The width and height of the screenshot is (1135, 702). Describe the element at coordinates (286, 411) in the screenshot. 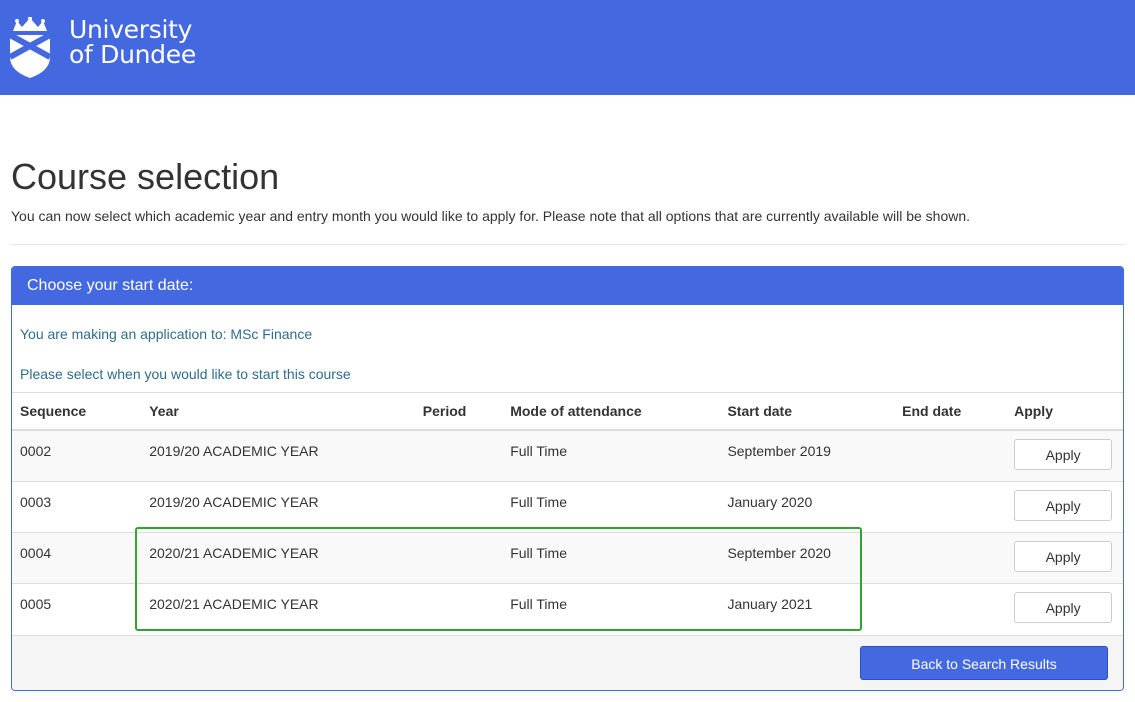

I see `column-header-year: Year` at that location.